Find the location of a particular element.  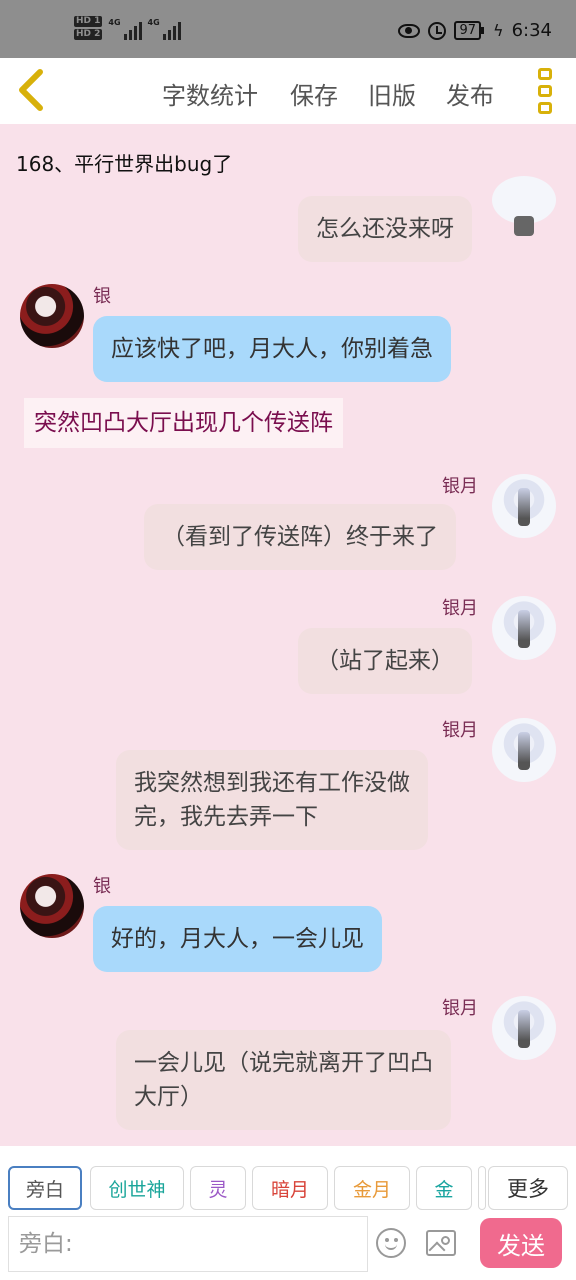

role-chip: 暗月 is located at coordinates (290, 1188).